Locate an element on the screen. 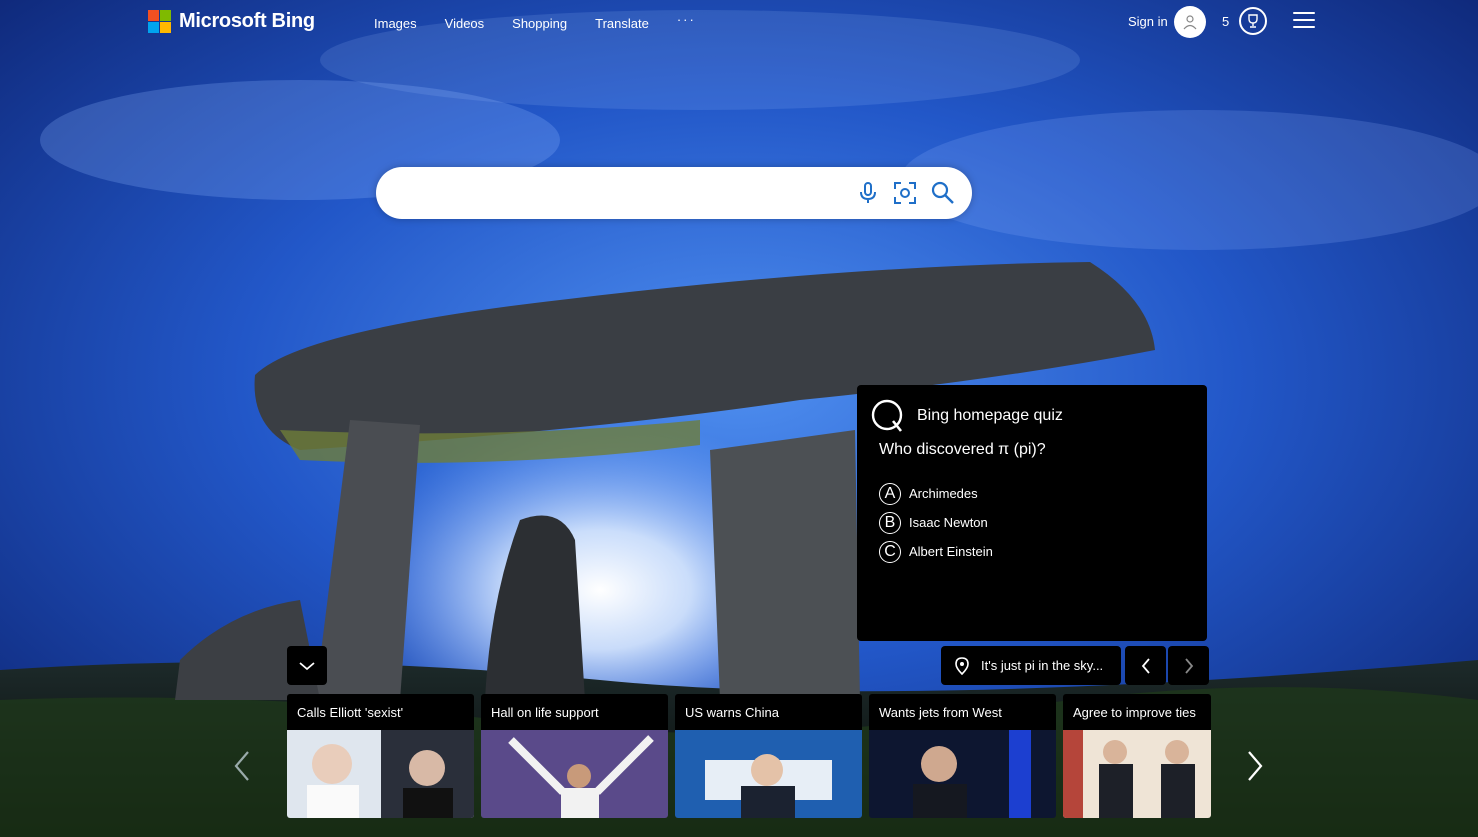  news-card: Wants jets from West is located at coordinates (962, 756).